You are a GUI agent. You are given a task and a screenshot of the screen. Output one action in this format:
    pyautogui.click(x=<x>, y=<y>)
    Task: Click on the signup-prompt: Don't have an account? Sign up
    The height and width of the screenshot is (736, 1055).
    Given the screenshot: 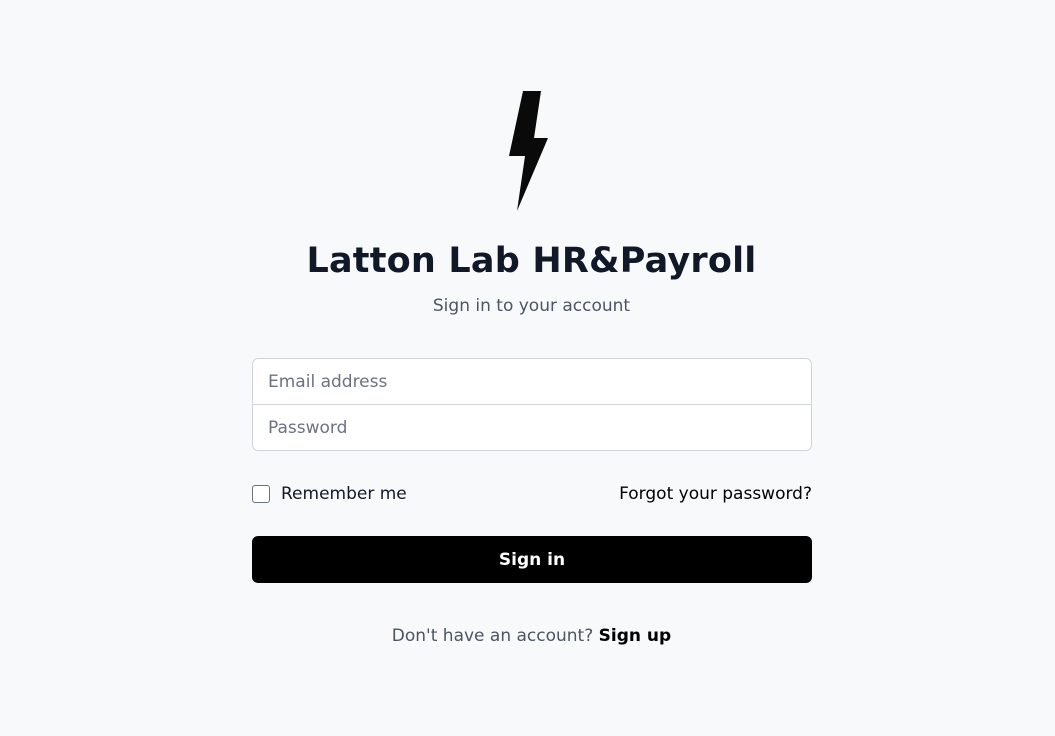 What is the action you would take?
    pyautogui.click(x=527, y=636)
    